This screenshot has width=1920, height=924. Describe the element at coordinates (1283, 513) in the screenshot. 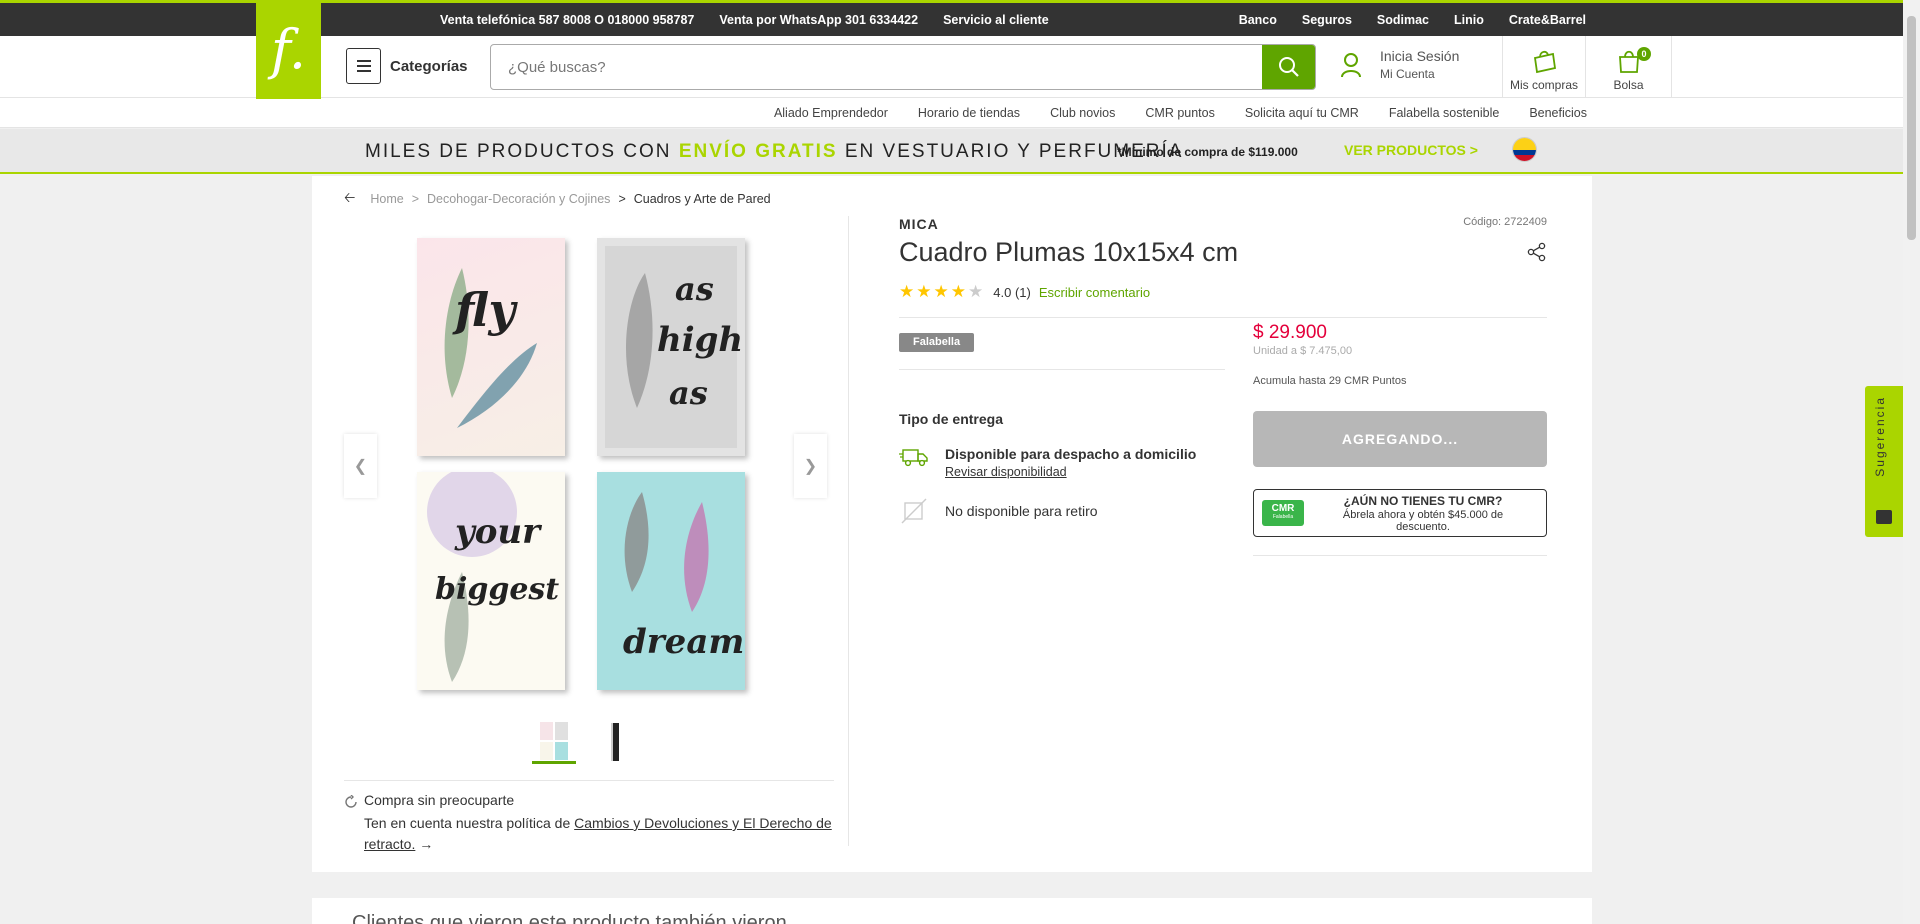

I see `cmr-logo: CMR Falabella` at that location.